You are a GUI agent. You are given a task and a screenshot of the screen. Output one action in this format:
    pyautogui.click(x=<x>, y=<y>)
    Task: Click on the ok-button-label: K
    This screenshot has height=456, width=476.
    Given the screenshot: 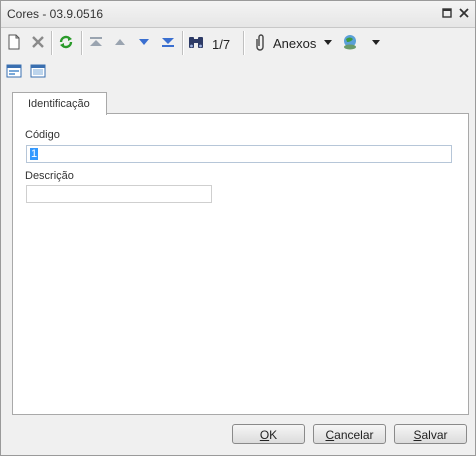 What is the action you would take?
    pyautogui.click(x=273, y=435)
    